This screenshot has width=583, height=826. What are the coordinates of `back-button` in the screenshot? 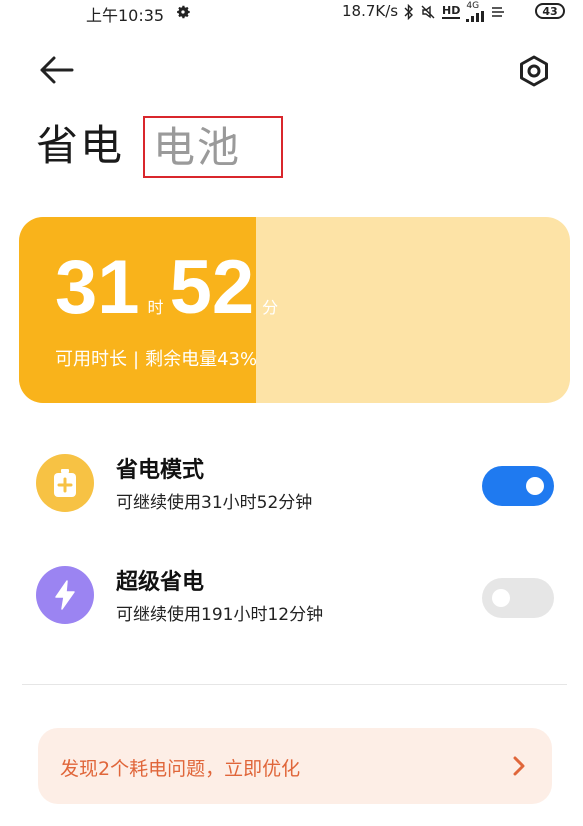 It's located at (56, 70).